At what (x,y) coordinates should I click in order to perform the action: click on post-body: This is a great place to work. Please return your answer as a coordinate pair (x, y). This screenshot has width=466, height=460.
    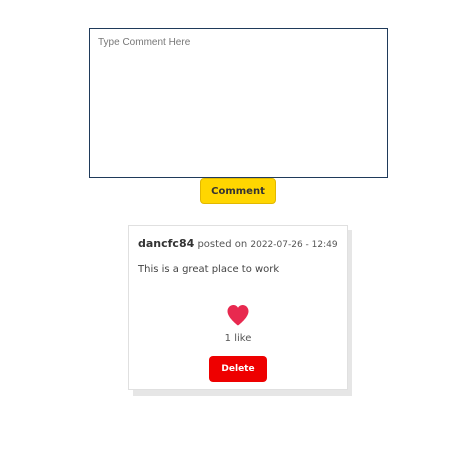
    Looking at the image, I should click on (209, 269).